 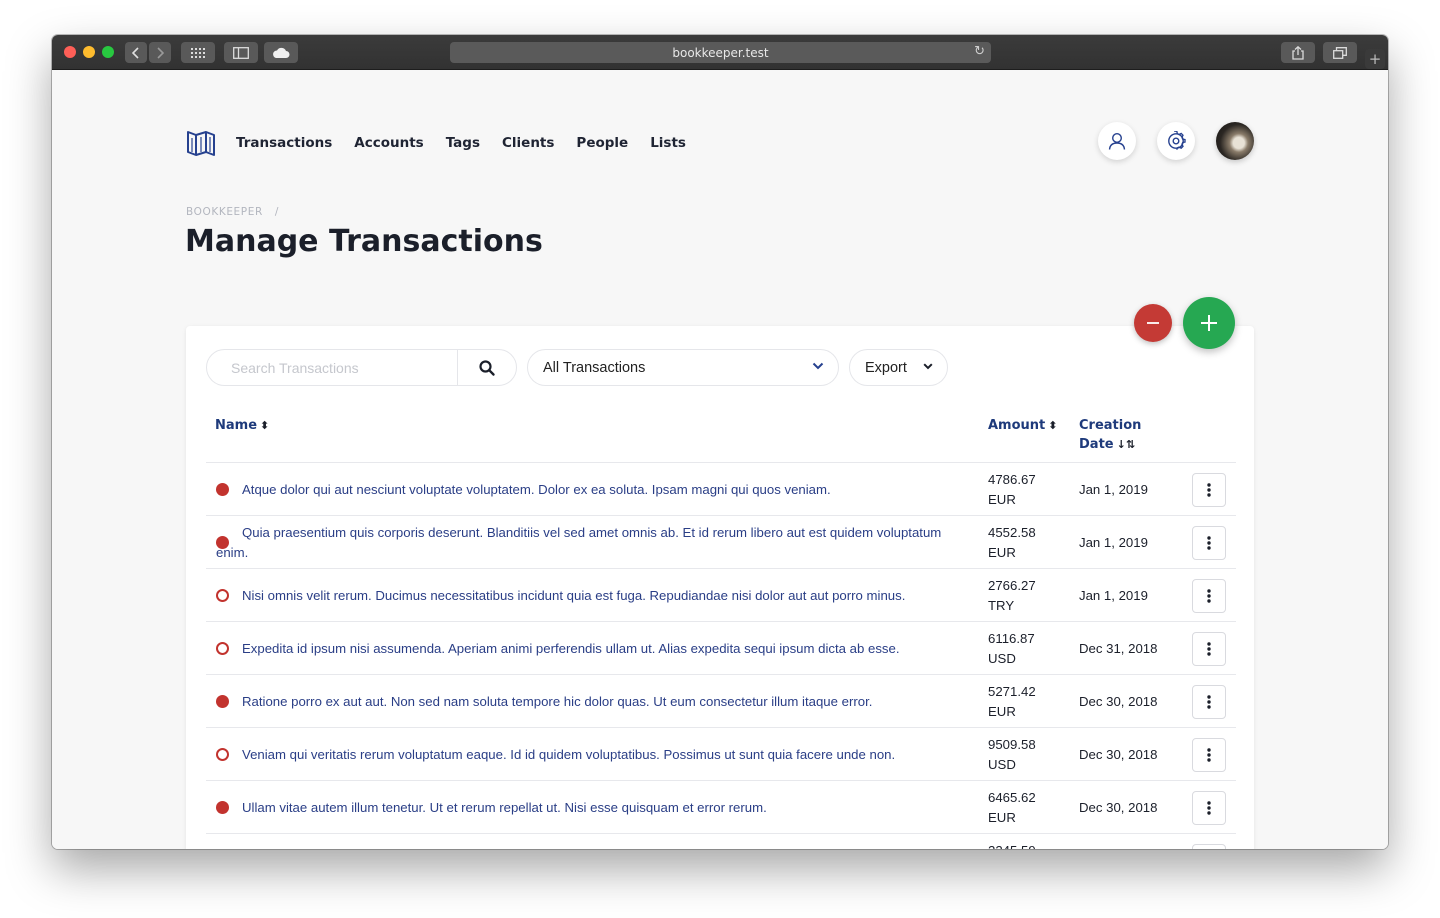 I want to click on column-header-creation-date: Creation Date ↓⇅, so click(x=1110, y=435).